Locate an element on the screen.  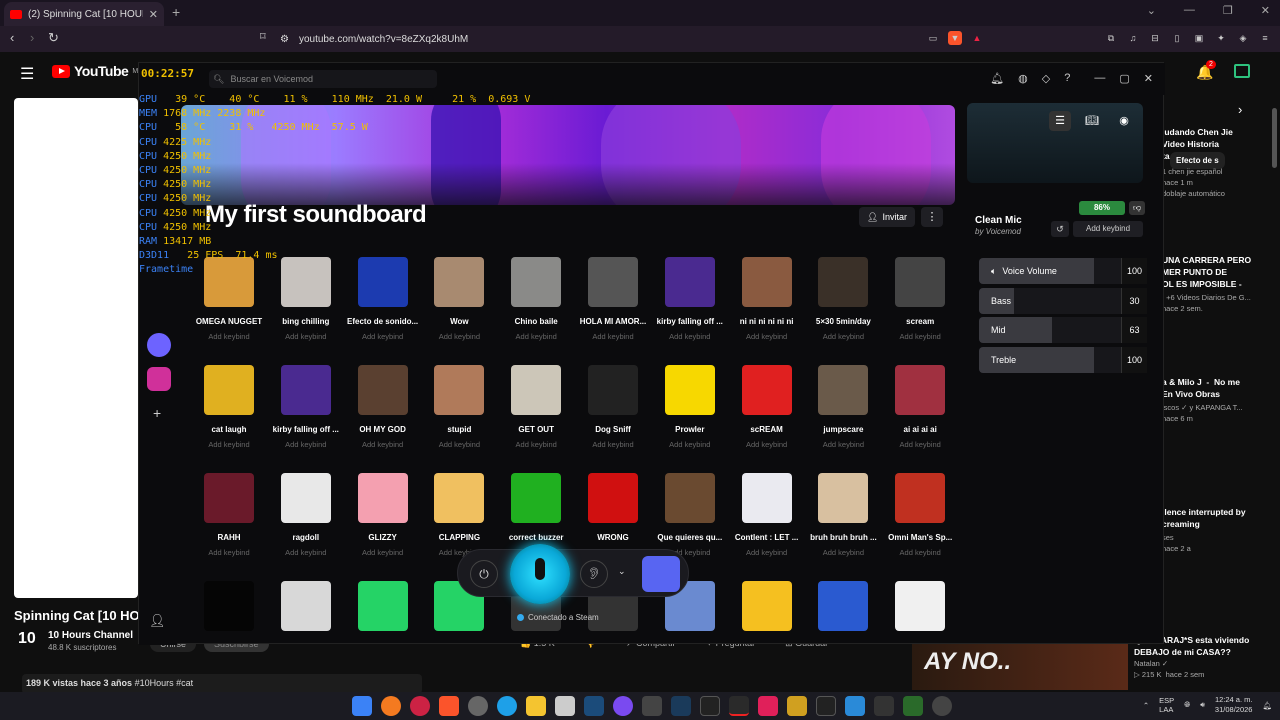
voicemod-icon is located at coordinates (739, 706).